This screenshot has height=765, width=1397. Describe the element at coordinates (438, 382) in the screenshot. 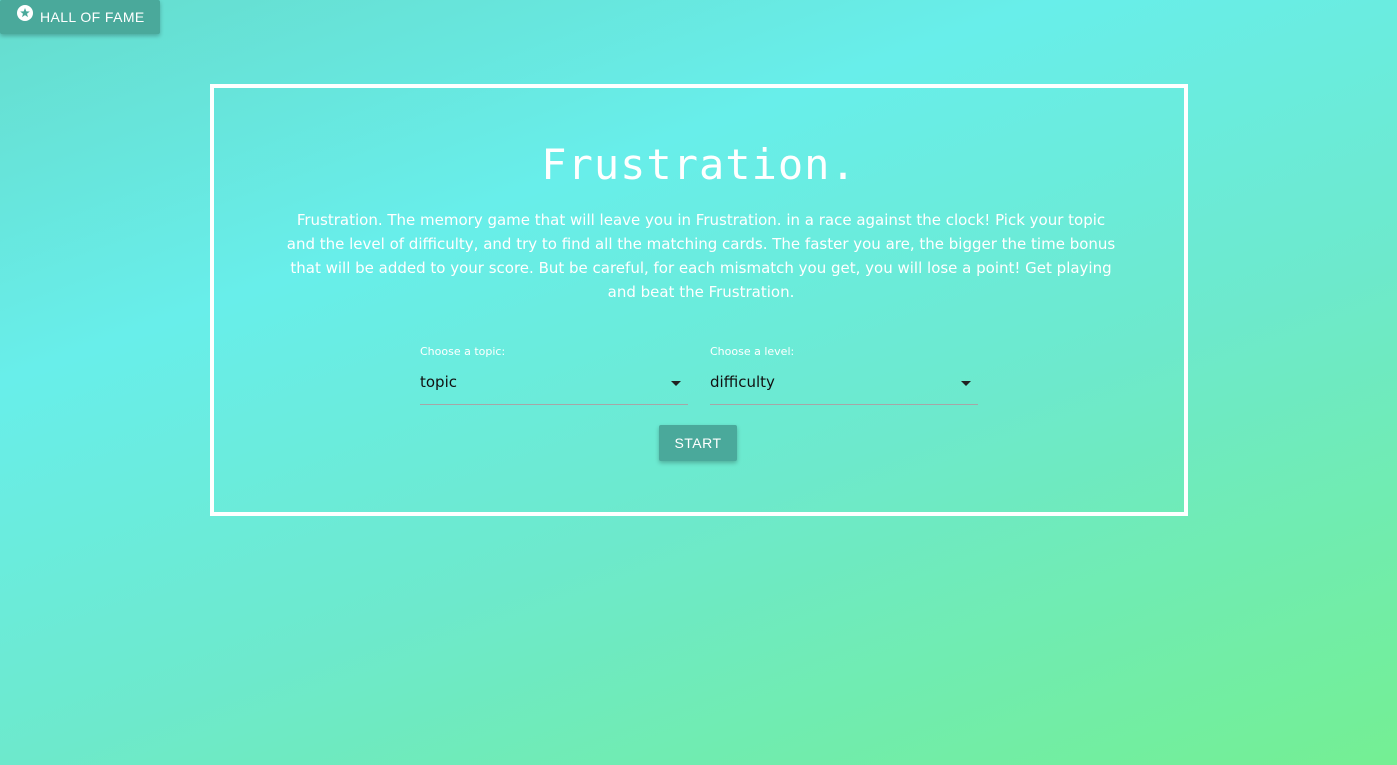

I see `topic-select-value: topic` at that location.